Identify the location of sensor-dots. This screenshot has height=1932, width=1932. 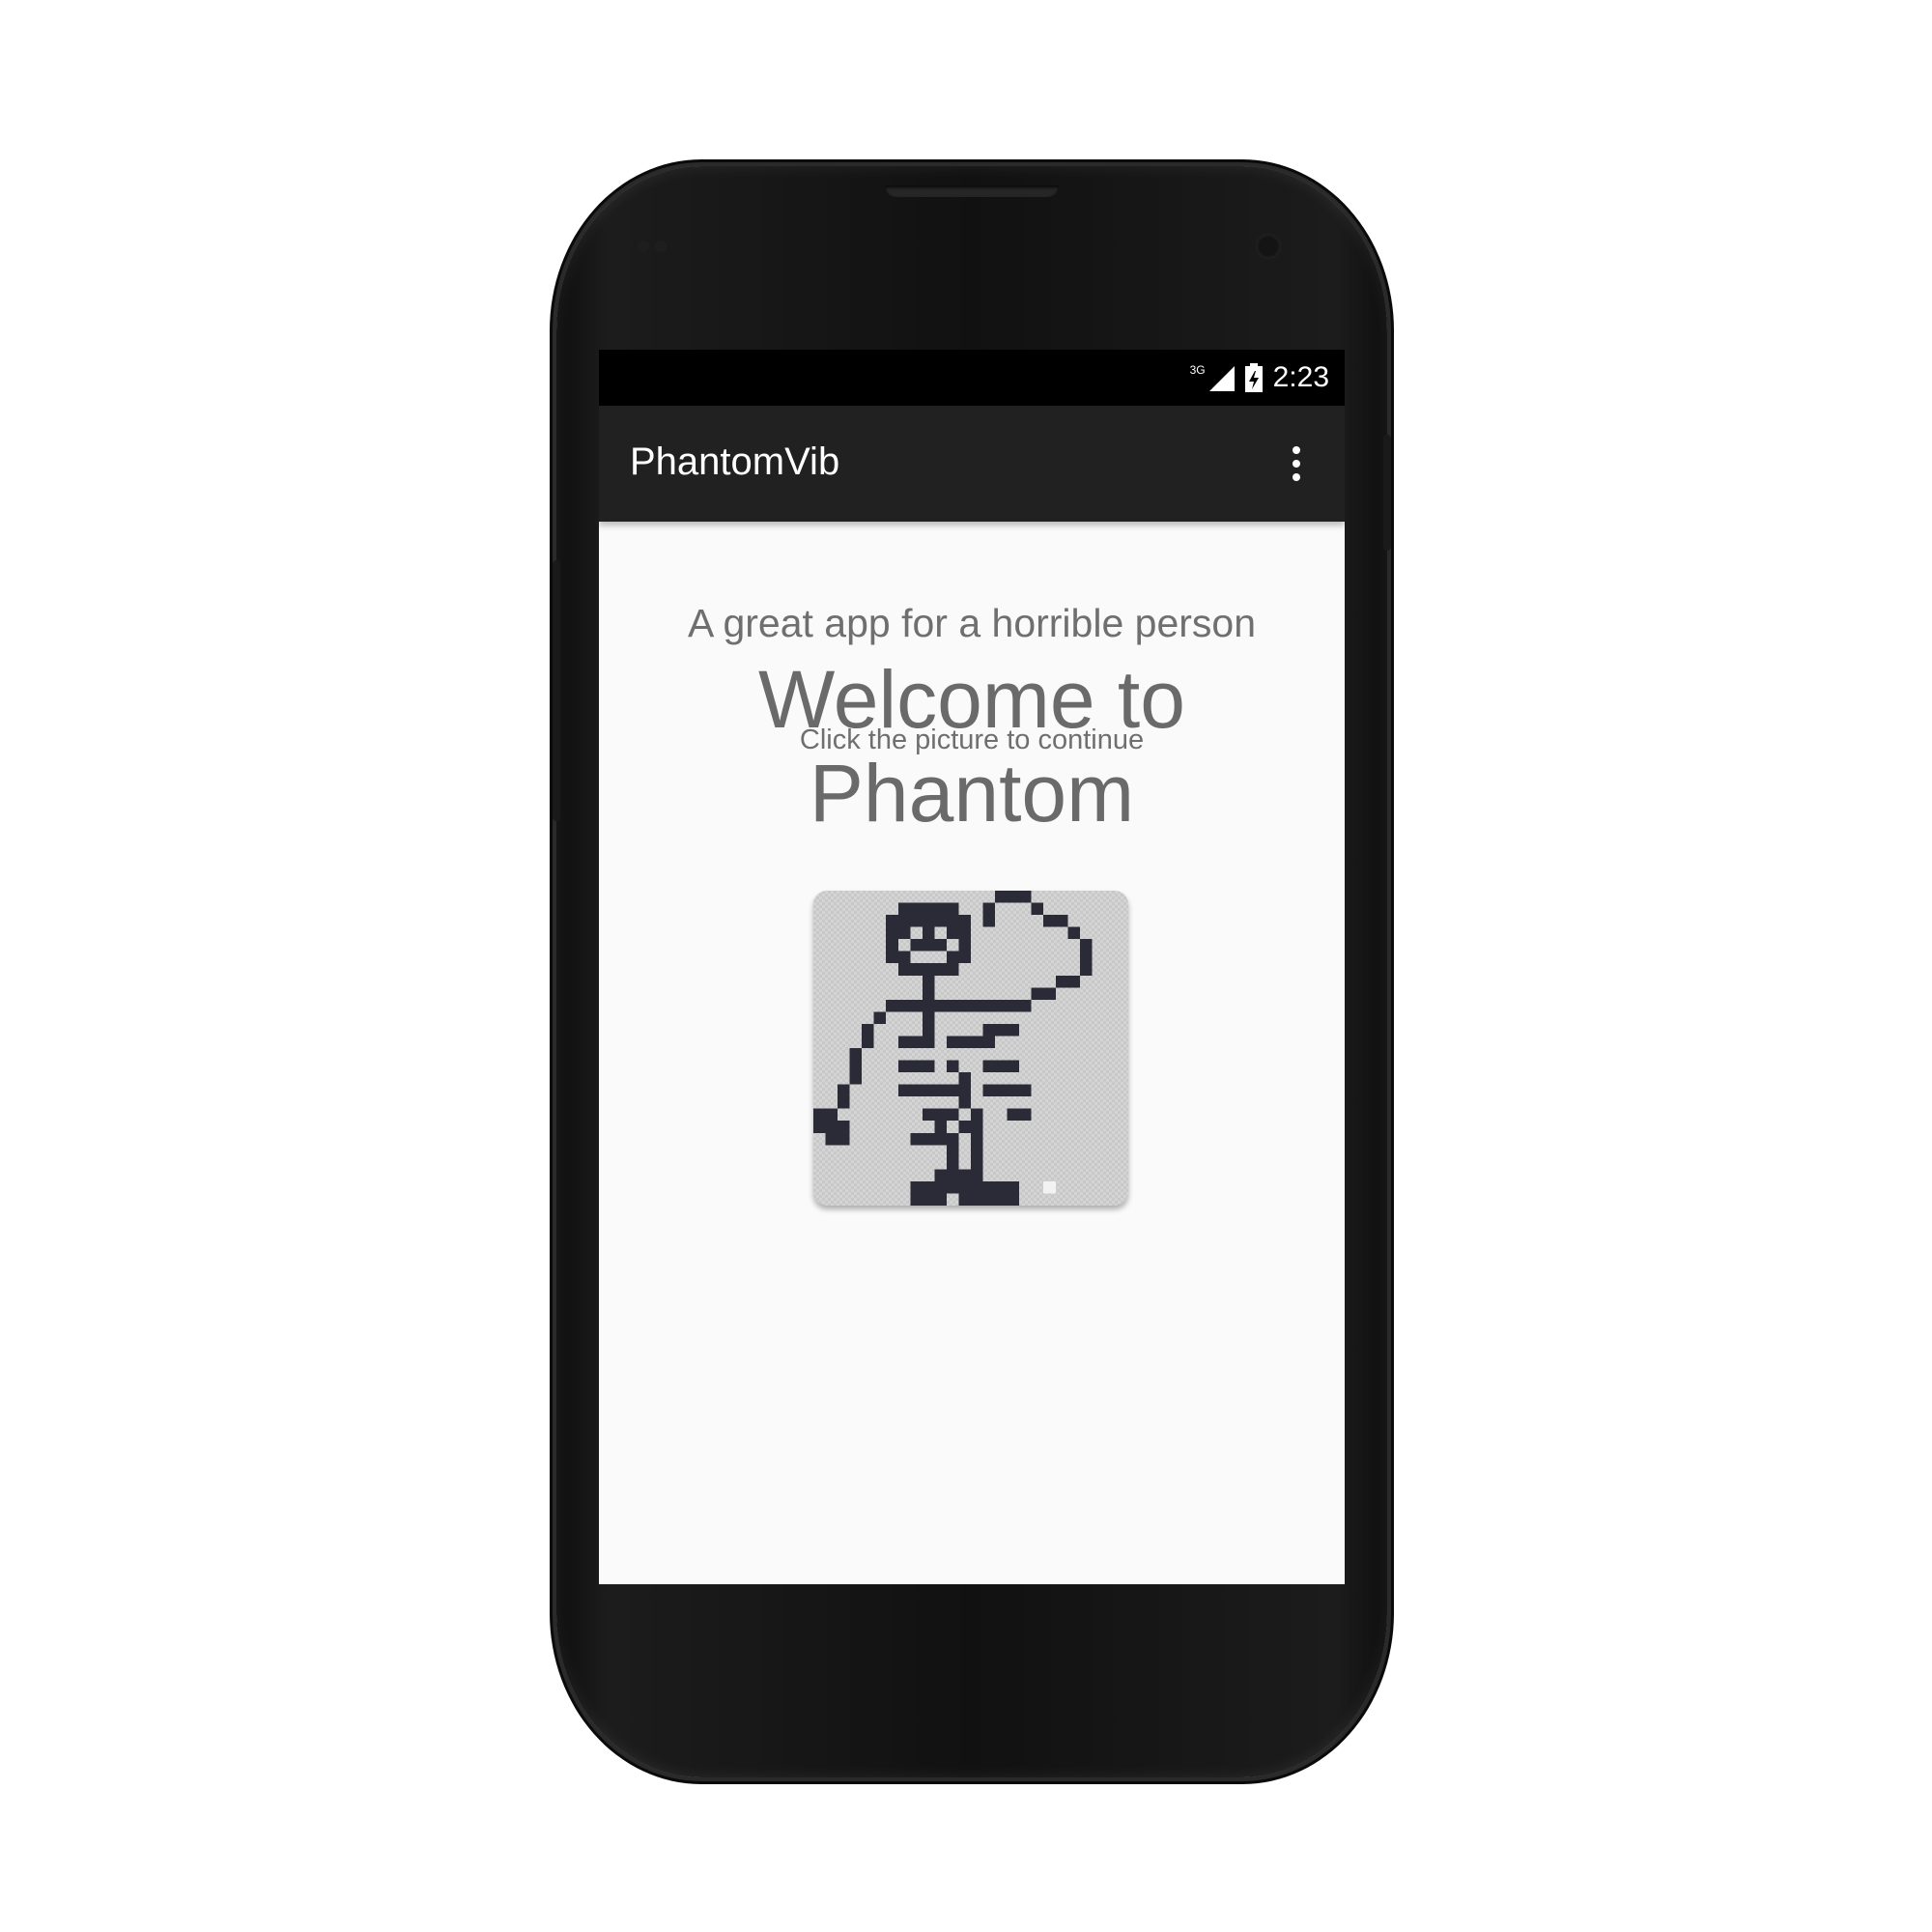
(659, 246).